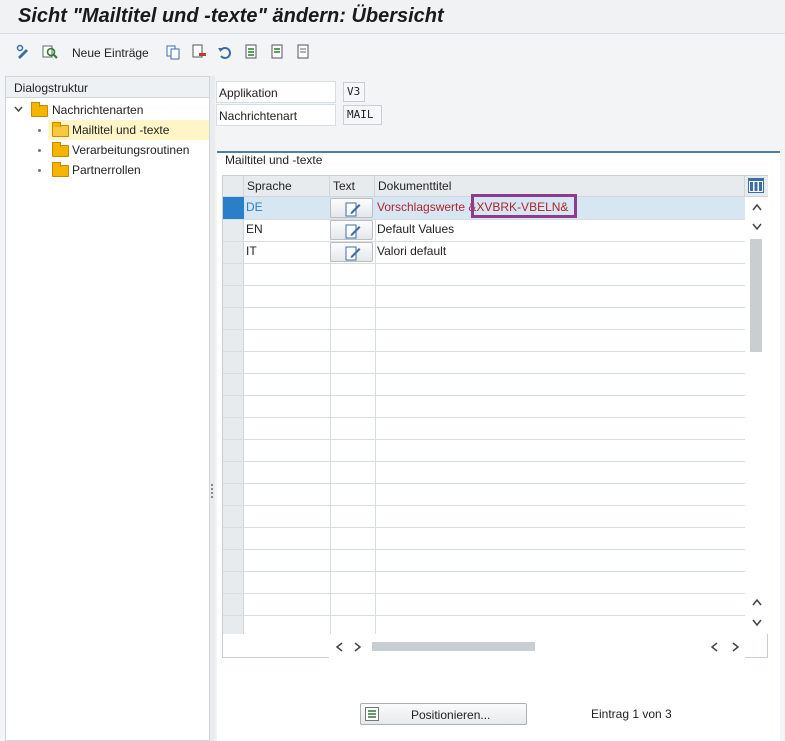  Describe the element at coordinates (233, 186) in the screenshot. I see `select-all-header` at that location.